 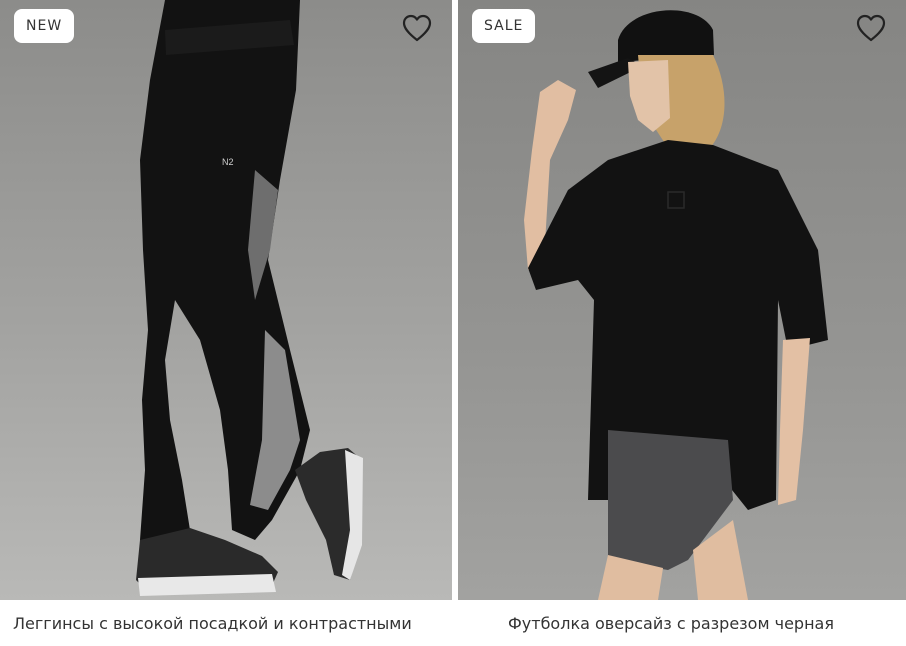 What do you see at coordinates (44, 26) in the screenshot?
I see `new-badge: NEW` at bounding box center [44, 26].